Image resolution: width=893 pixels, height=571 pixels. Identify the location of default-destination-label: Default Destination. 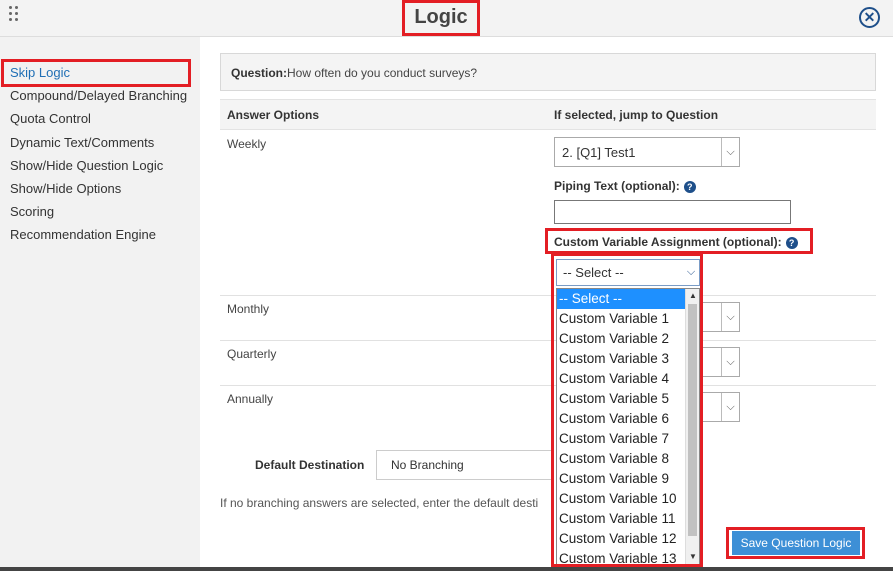
(310, 465).